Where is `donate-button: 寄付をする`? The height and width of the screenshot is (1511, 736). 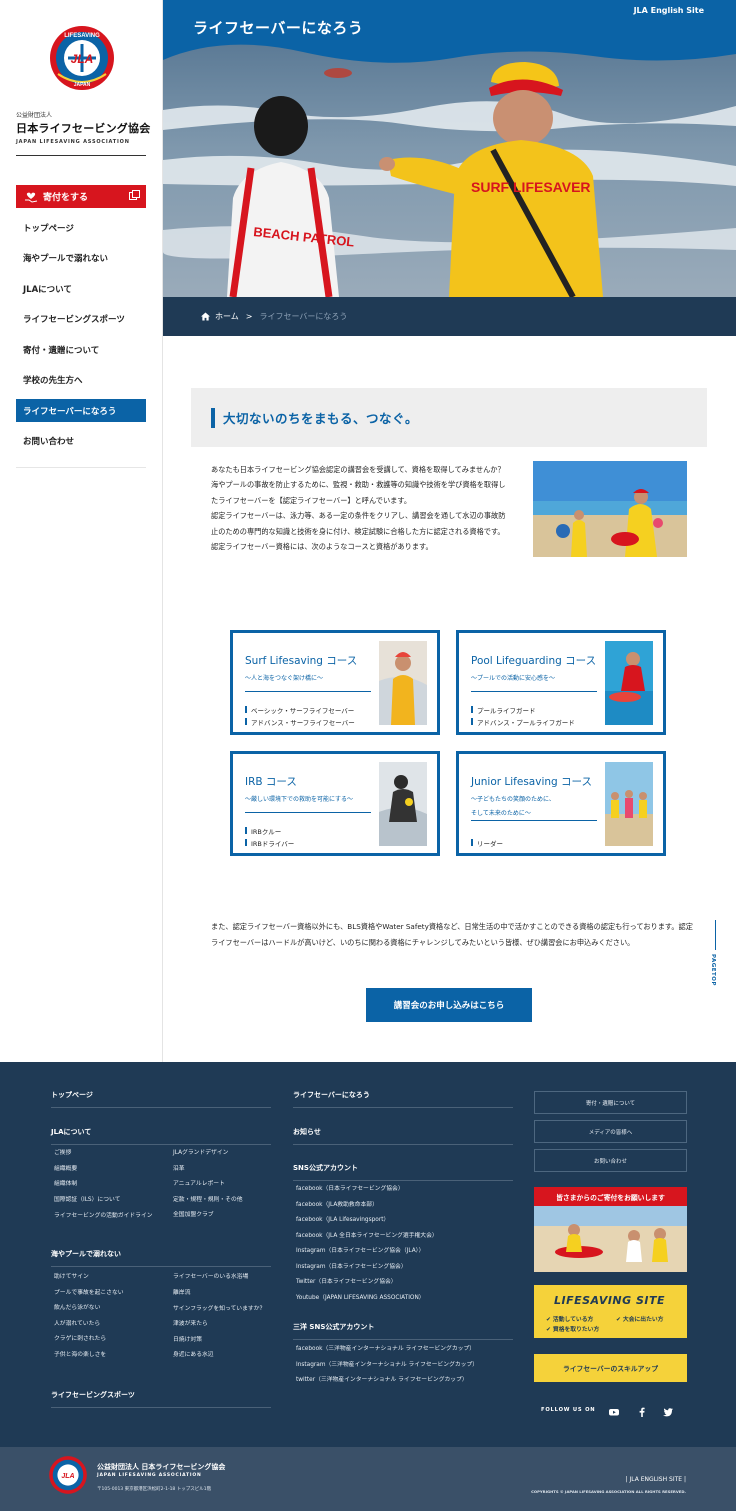 donate-button: 寄付をする is located at coordinates (81, 196).